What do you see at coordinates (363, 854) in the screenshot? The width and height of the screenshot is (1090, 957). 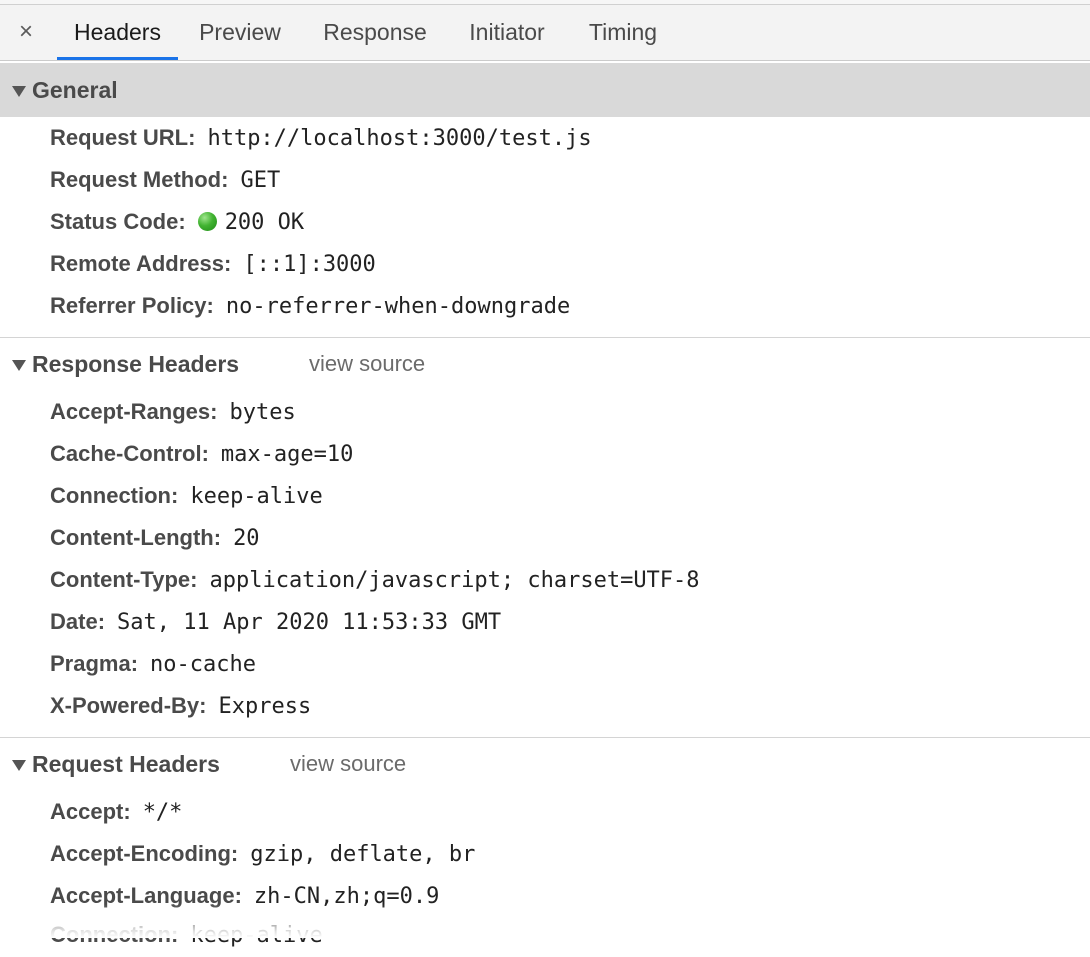 I see `header-value: gzip, deflate, br` at bounding box center [363, 854].